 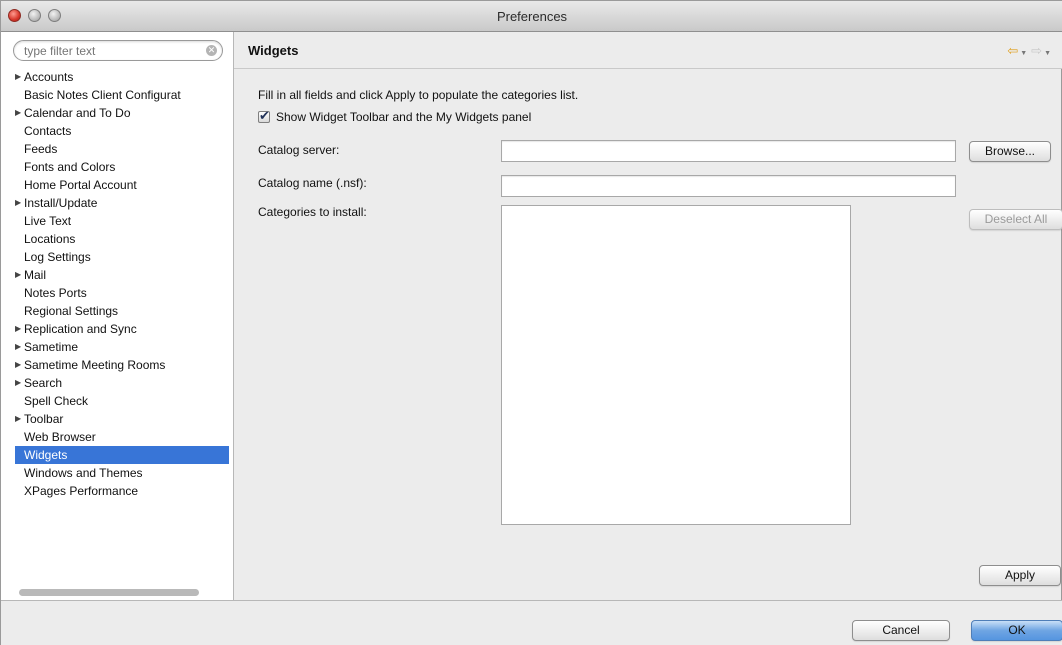 I want to click on tree-item: Feeds, so click(x=122, y=149).